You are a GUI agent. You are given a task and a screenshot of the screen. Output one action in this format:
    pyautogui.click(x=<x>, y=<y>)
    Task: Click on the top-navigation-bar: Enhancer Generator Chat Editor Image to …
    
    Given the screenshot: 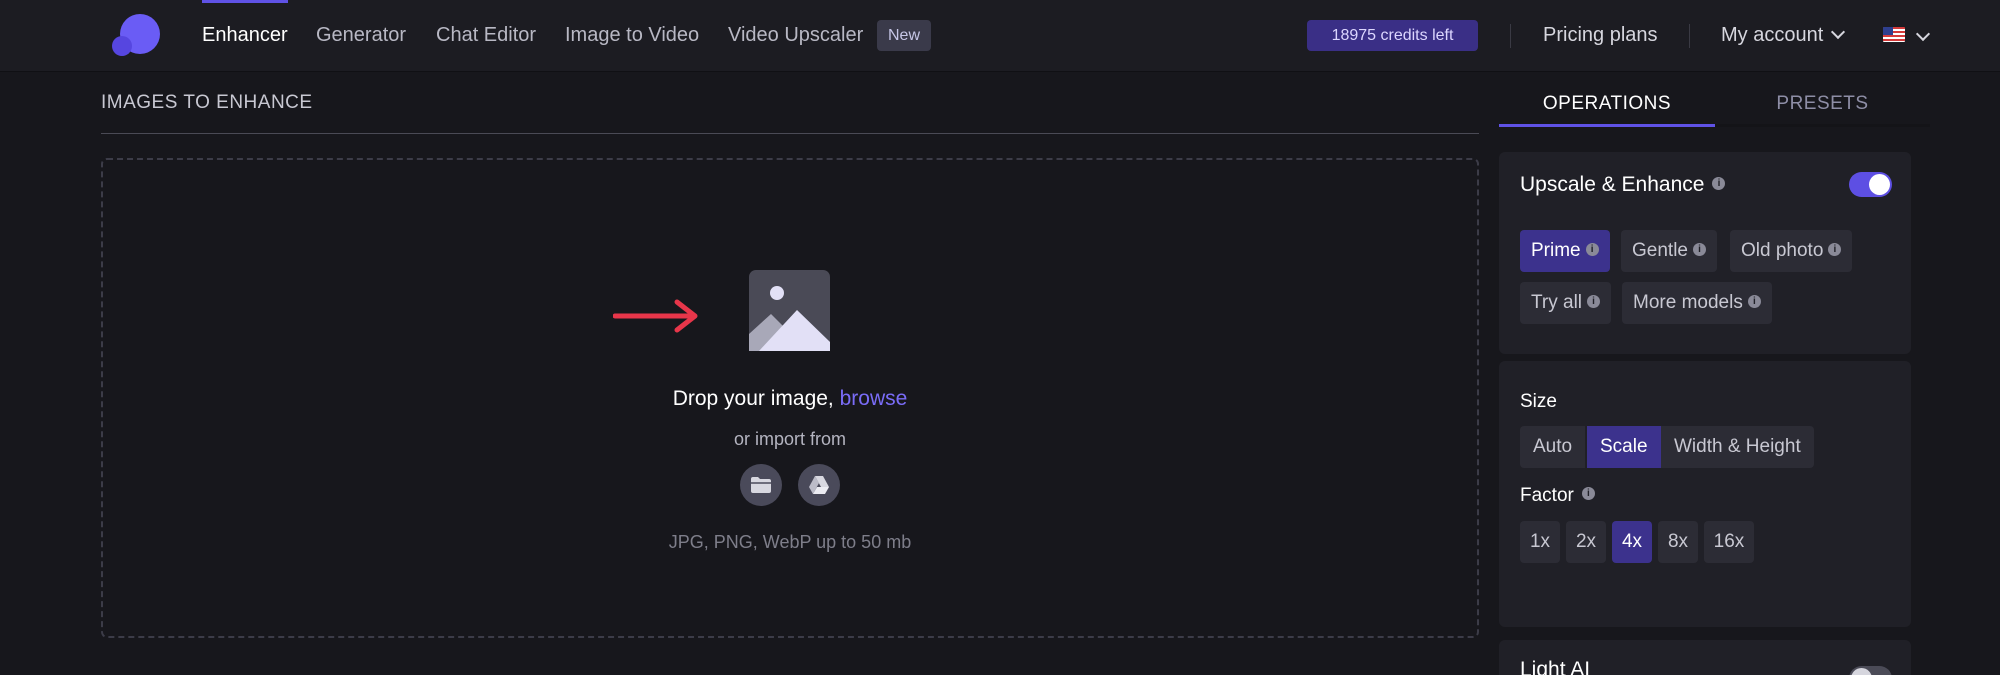 What is the action you would take?
    pyautogui.click(x=1000, y=36)
    